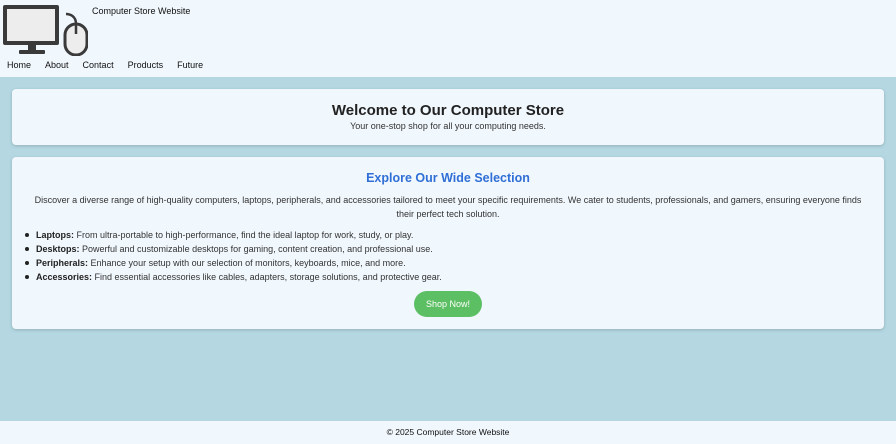  I want to click on nav-home: Home, so click(19, 65).